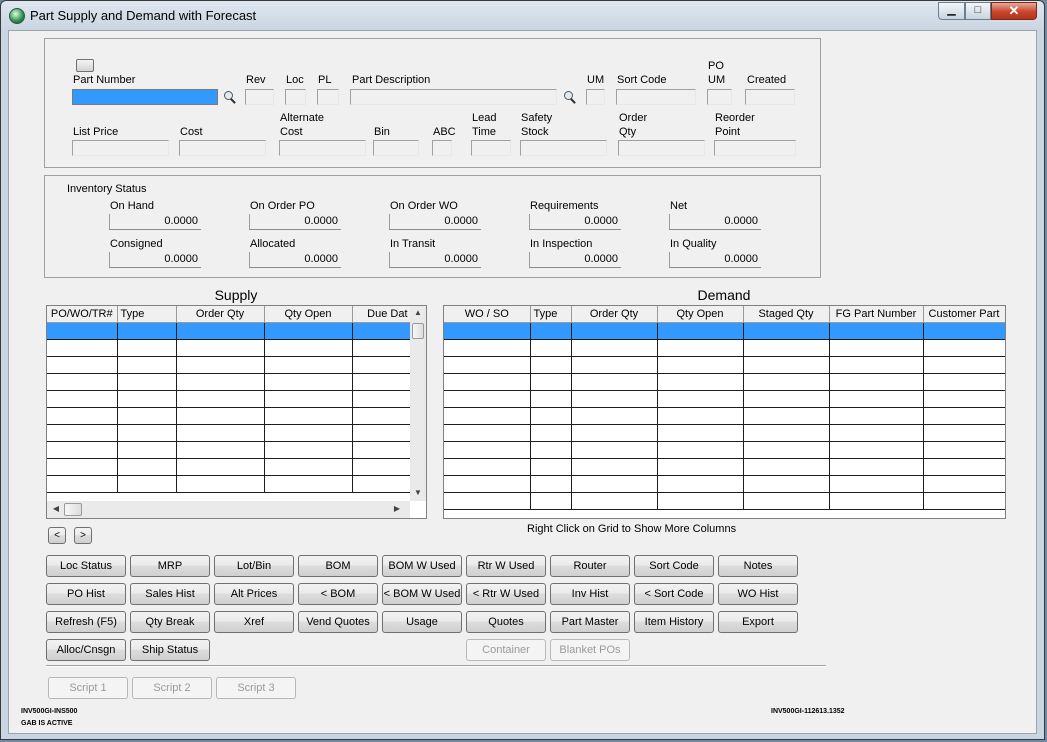 Image resolution: width=1047 pixels, height=742 pixels. I want to click on part-number-input, so click(145, 97).